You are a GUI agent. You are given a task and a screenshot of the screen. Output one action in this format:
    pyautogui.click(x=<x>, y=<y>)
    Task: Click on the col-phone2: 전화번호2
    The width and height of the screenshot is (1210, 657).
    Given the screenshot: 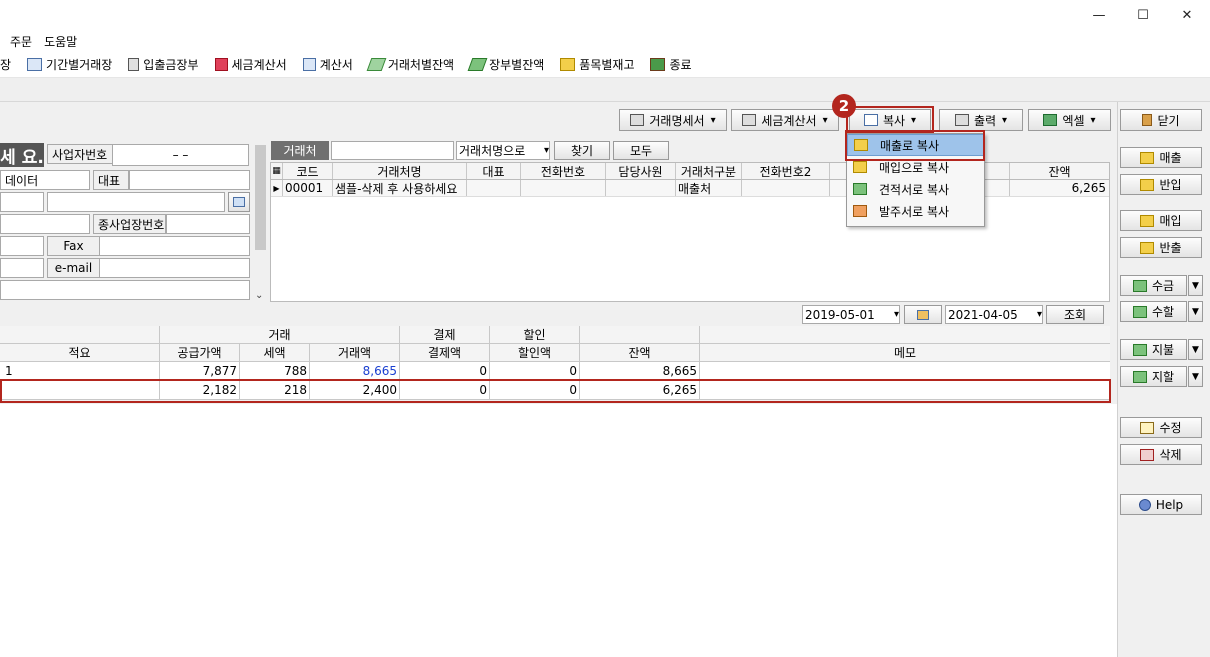 What is the action you would take?
    pyautogui.click(x=786, y=171)
    